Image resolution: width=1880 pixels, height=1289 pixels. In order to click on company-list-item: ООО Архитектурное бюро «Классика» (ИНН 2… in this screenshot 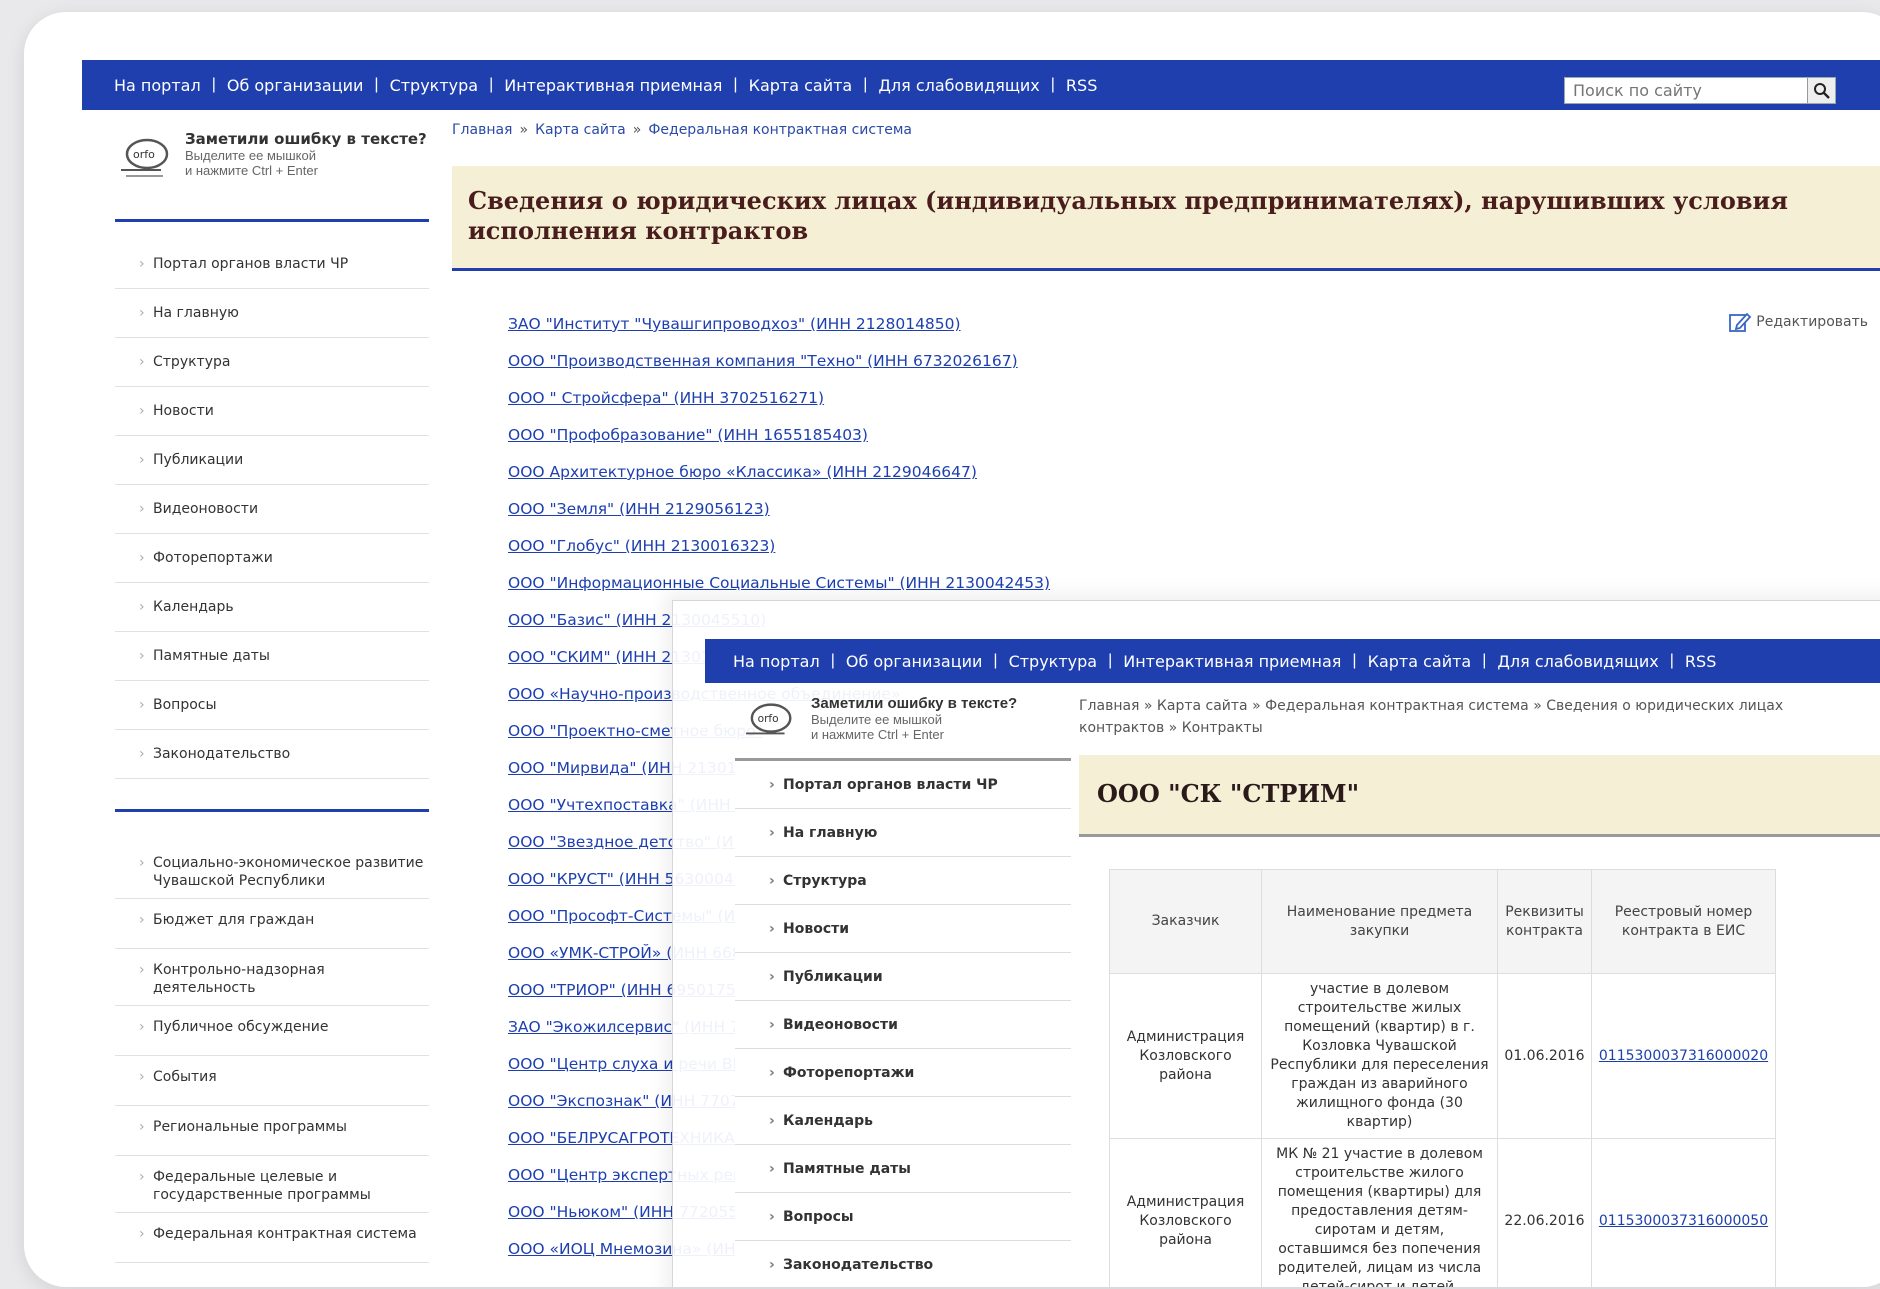, I will do `click(1194, 481)`.